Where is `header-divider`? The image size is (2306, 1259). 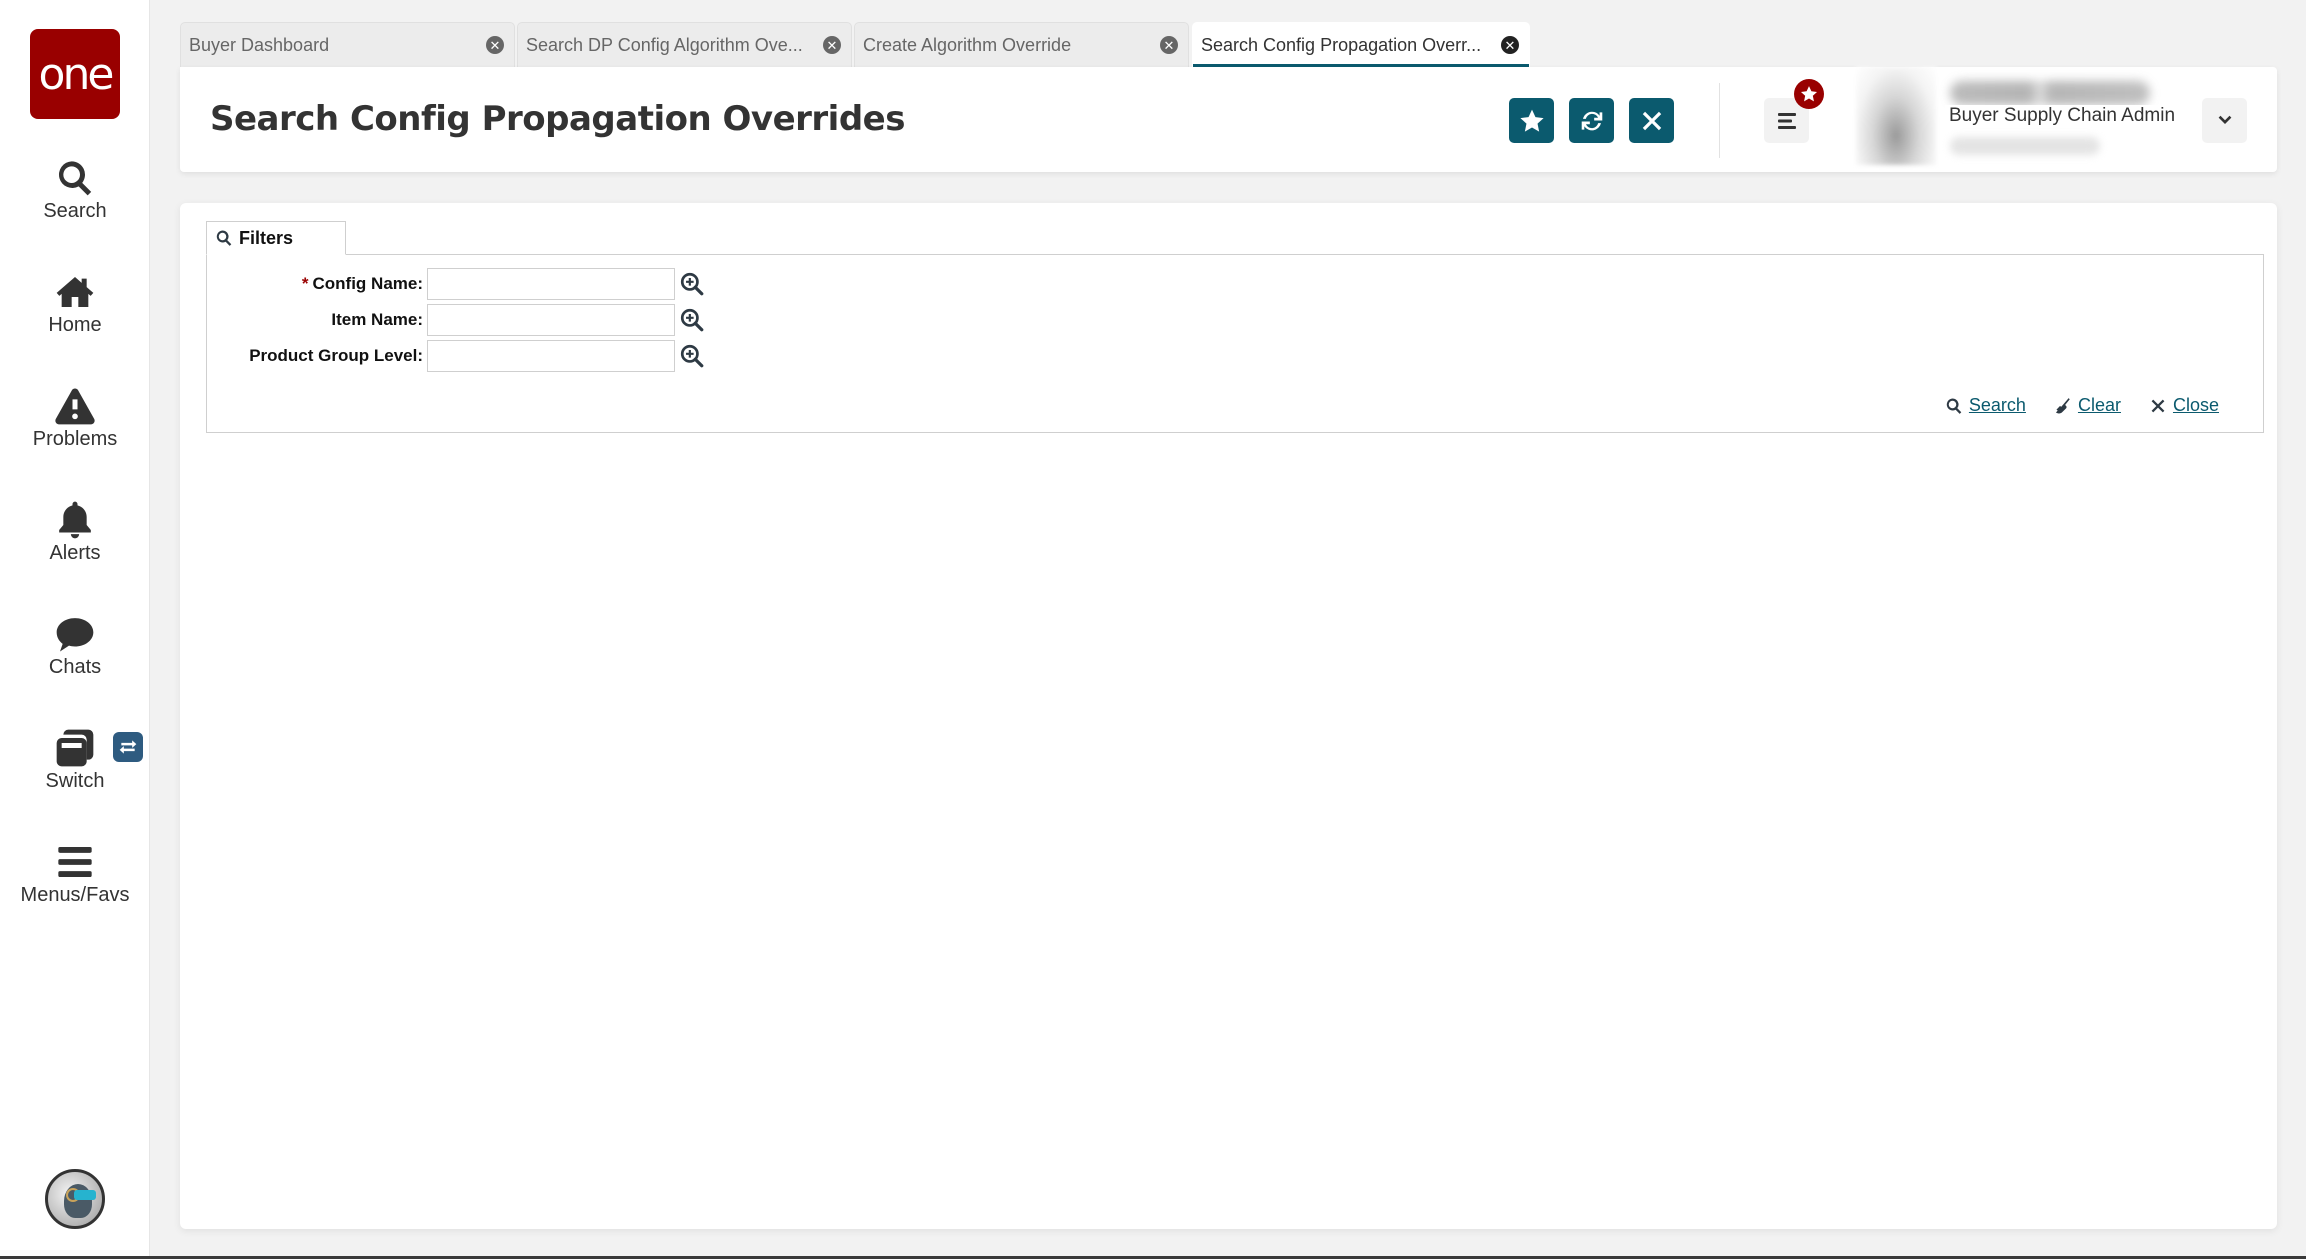 header-divider is located at coordinates (1719, 120).